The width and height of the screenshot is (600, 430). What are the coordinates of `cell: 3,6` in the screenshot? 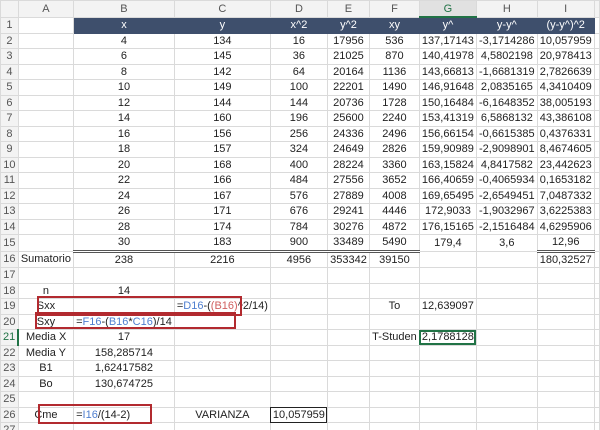 It's located at (506, 243).